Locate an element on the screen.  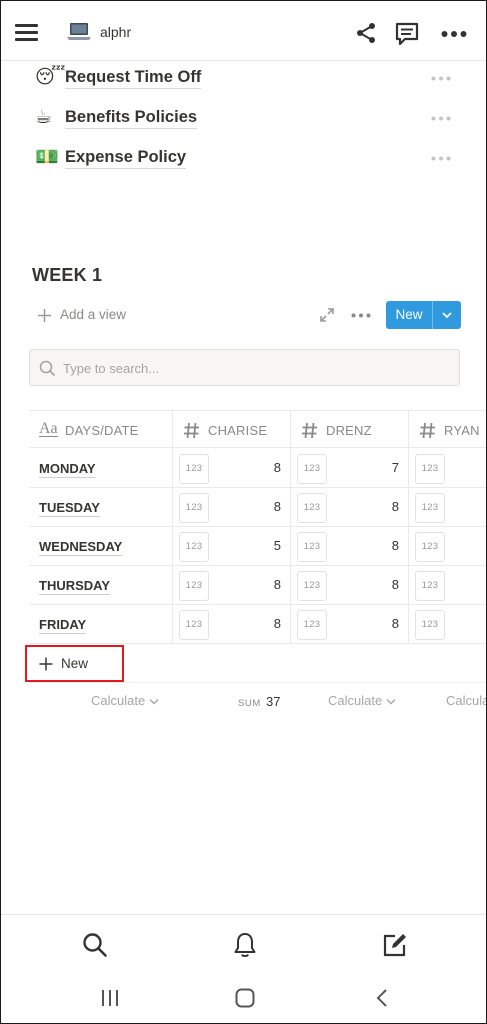
column-label: CHARISE is located at coordinates (238, 430).